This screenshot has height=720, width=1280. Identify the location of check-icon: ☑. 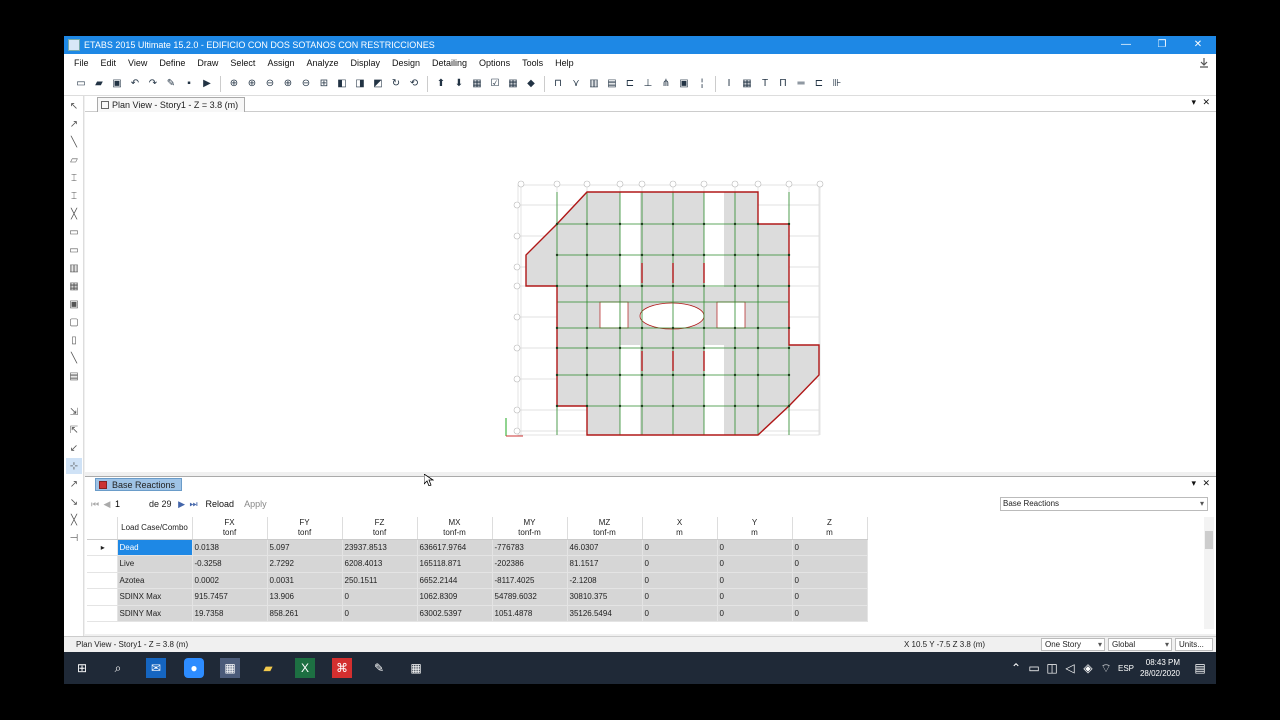
(495, 84).